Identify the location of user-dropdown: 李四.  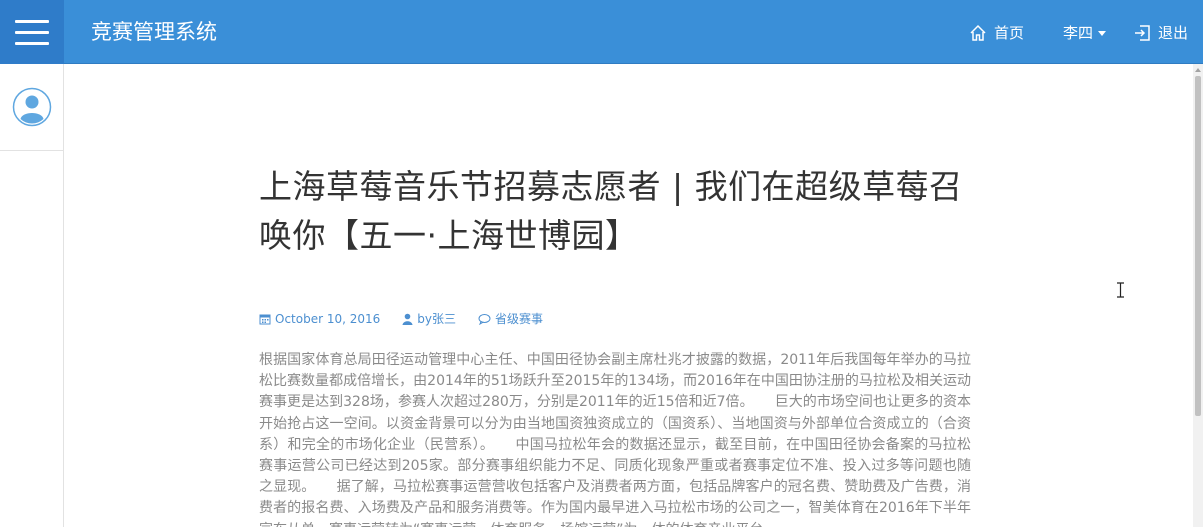
(1085, 32).